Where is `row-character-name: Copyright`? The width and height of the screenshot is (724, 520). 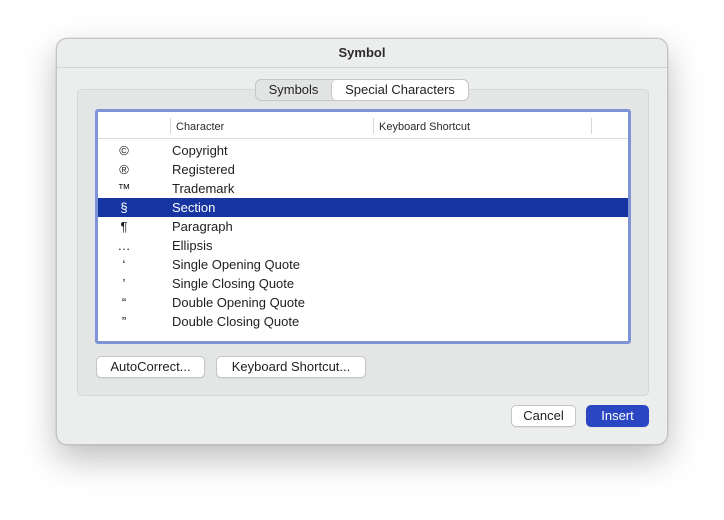 row-character-name: Copyright is located at coordinates (200, 150).